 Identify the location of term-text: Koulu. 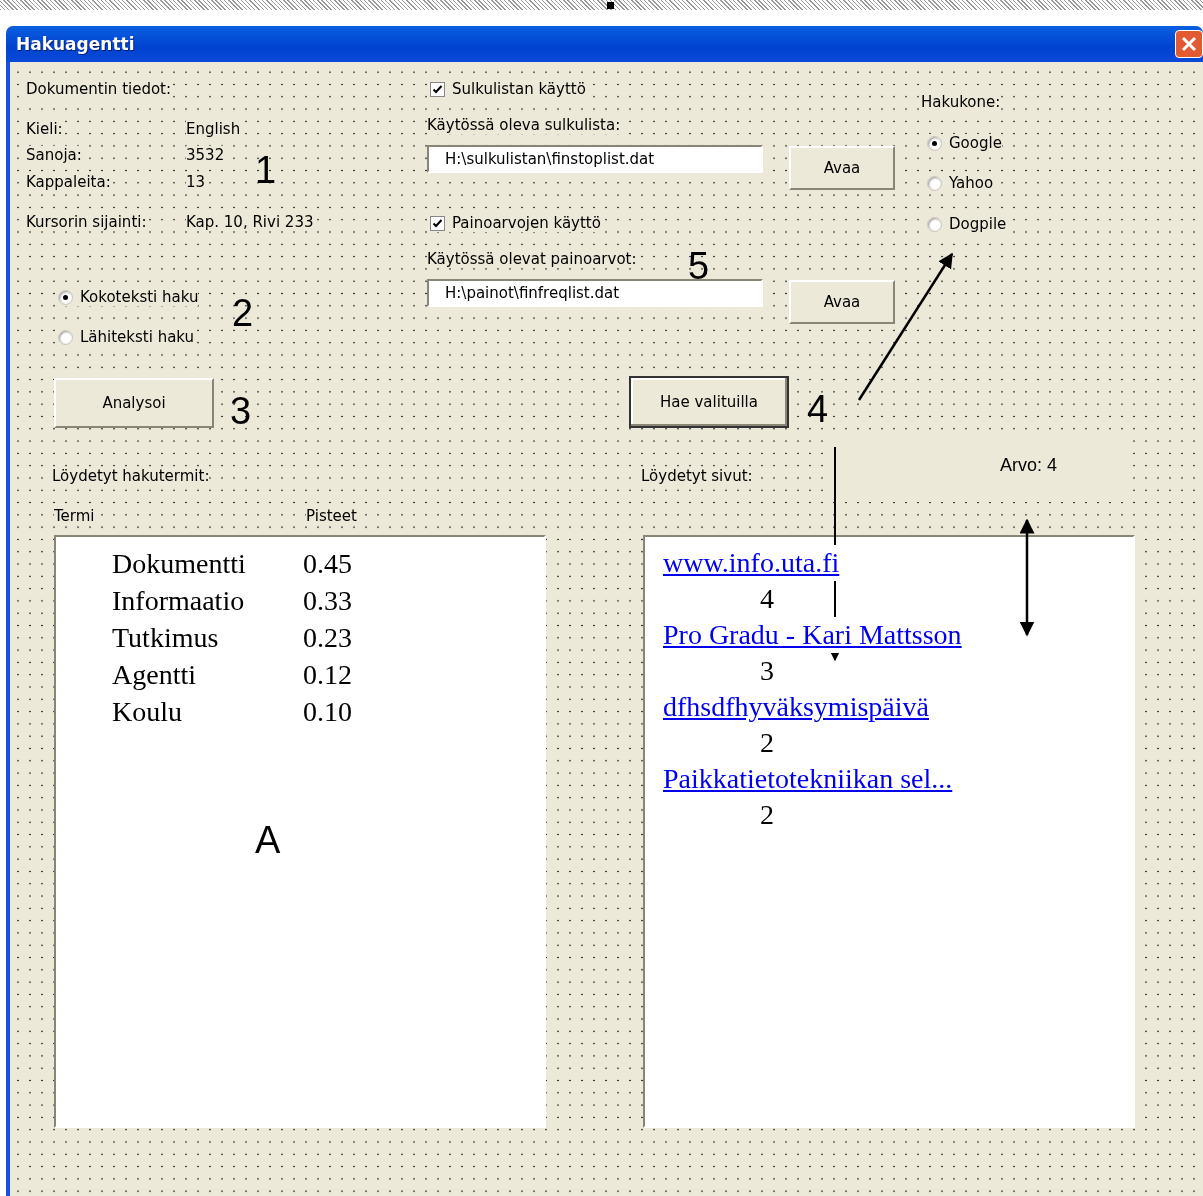
(147, 711).